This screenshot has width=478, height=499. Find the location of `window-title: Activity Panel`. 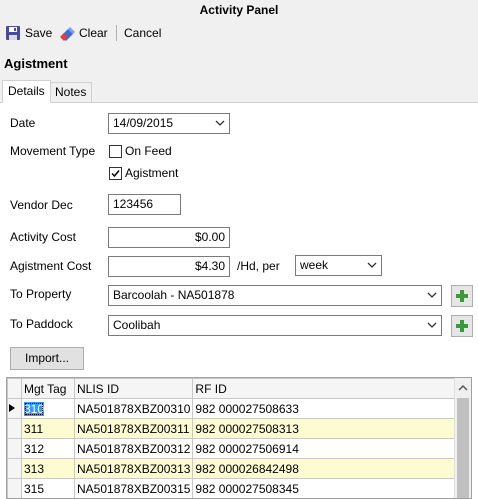

window-title: Activity Panel is located at coordinates (239, 10).